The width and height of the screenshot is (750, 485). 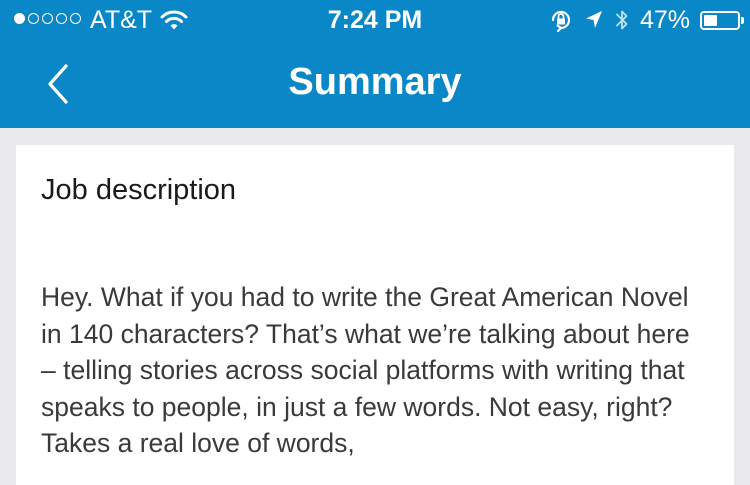 What do you see at coordinates (139, 190) in the screenshot?
I see `section-heading: Job description` at bounding box center [139, 190].